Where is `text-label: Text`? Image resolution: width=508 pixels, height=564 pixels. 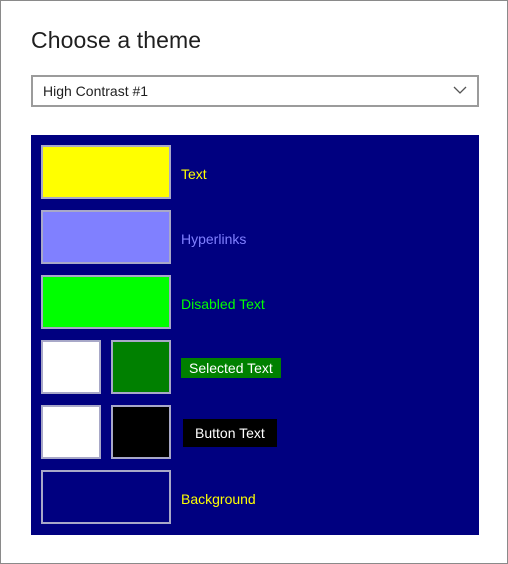 text-label: Text is located at coordinates (194, 174).